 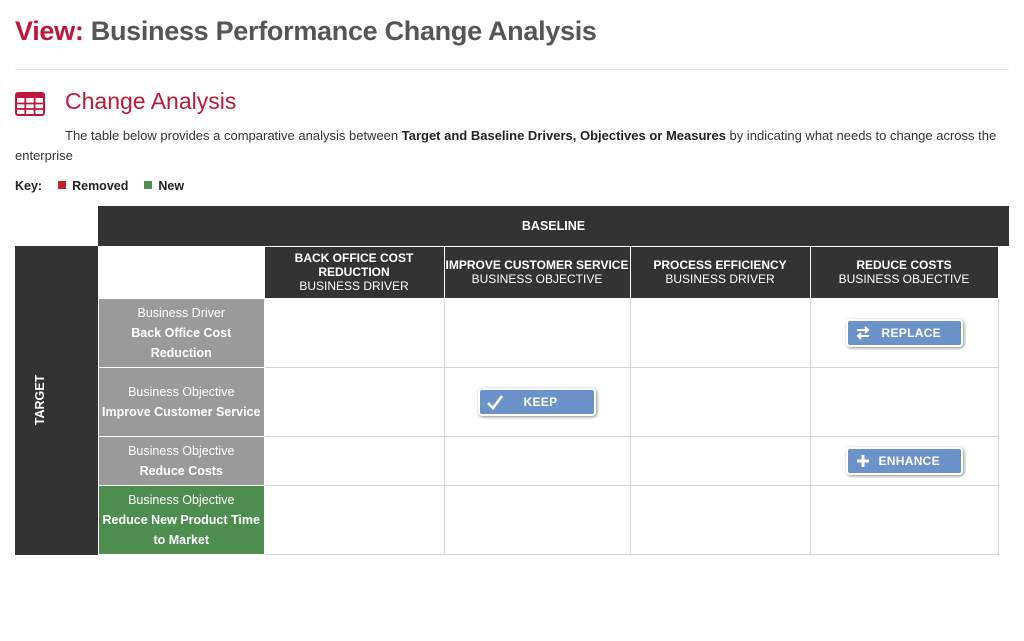 I want to click on matrix-cell: REPLACE, so click(x=904, y=332).